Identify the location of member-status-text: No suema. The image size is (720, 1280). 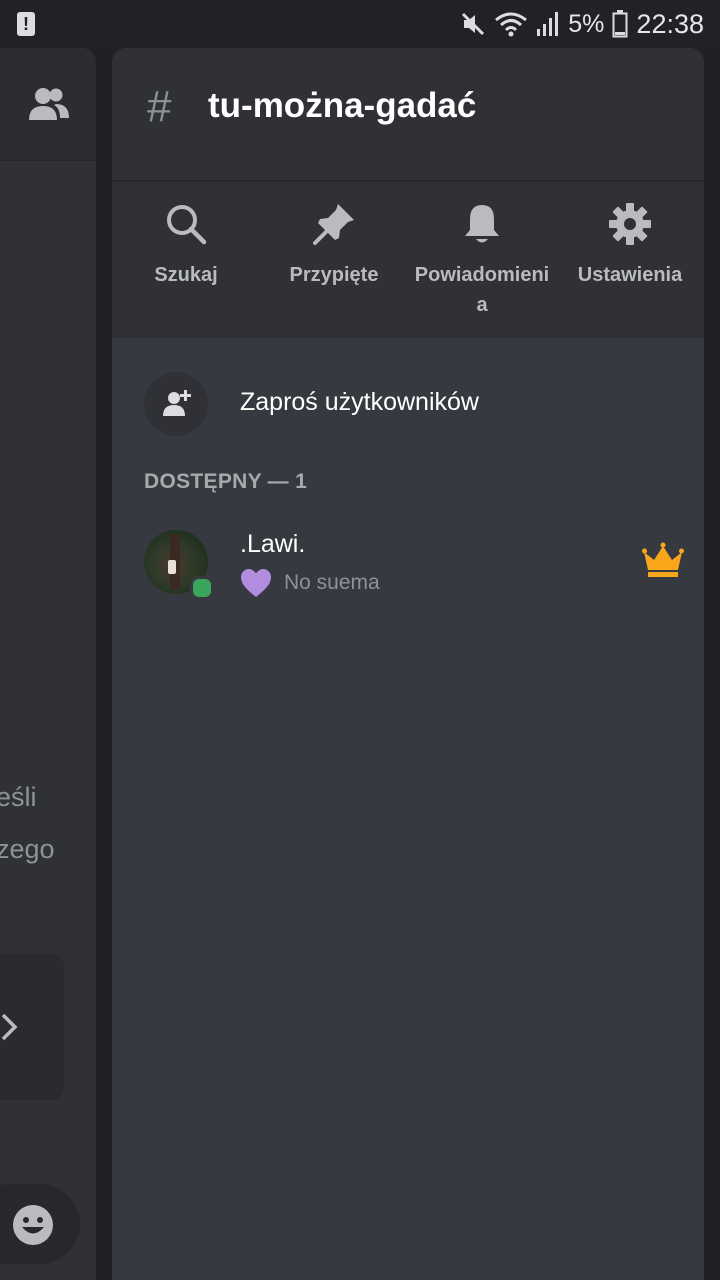
(332, 582).